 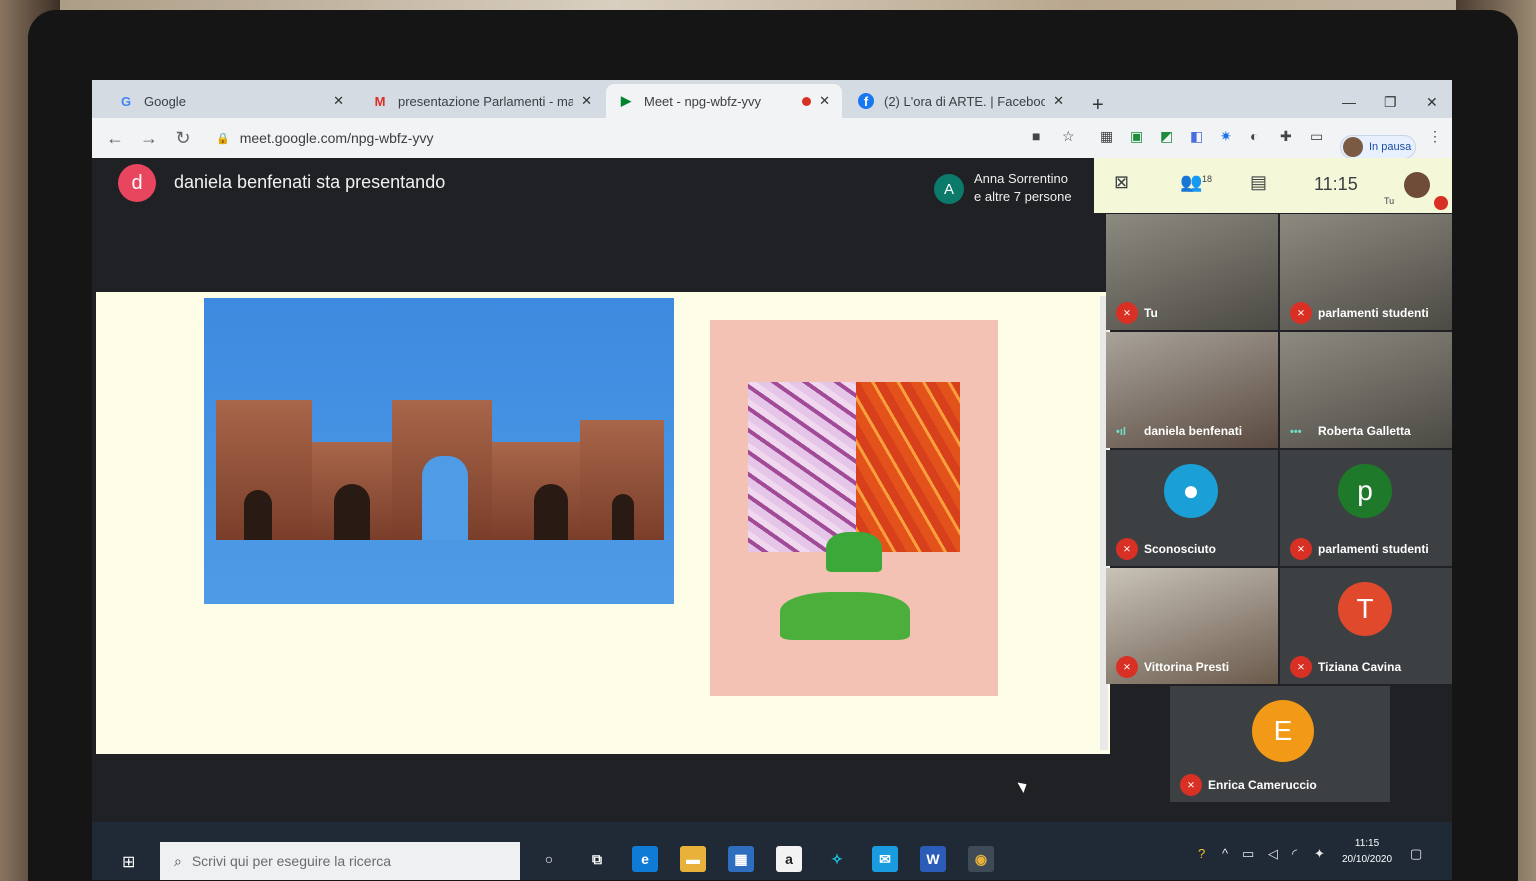 I want to click on battery-icon: ▭, so click(x=1248, y=854).